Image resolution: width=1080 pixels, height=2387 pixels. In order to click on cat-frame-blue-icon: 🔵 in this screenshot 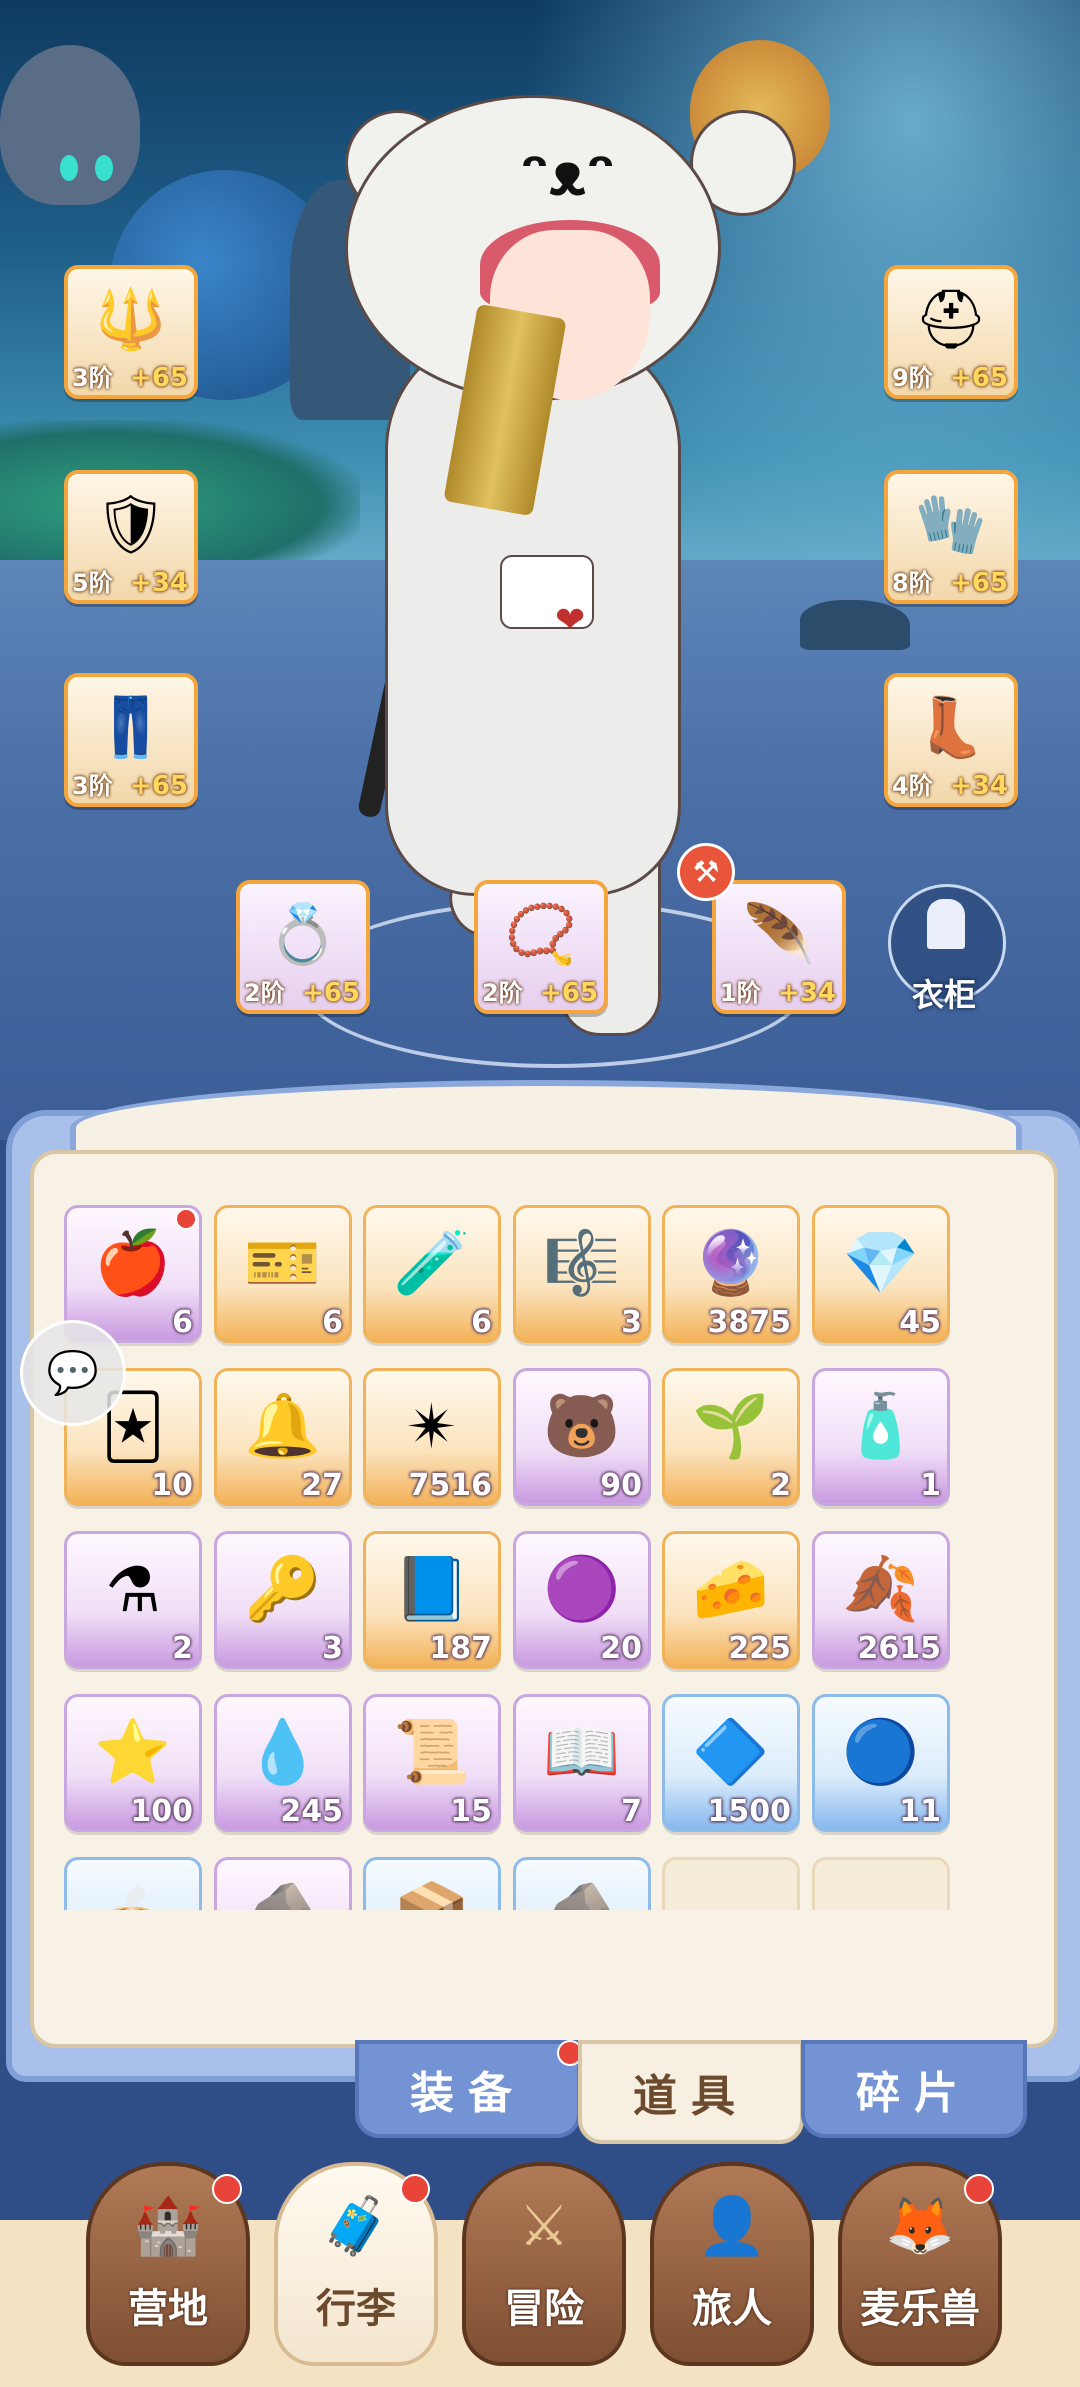, I will do `click(881, 1751)`.